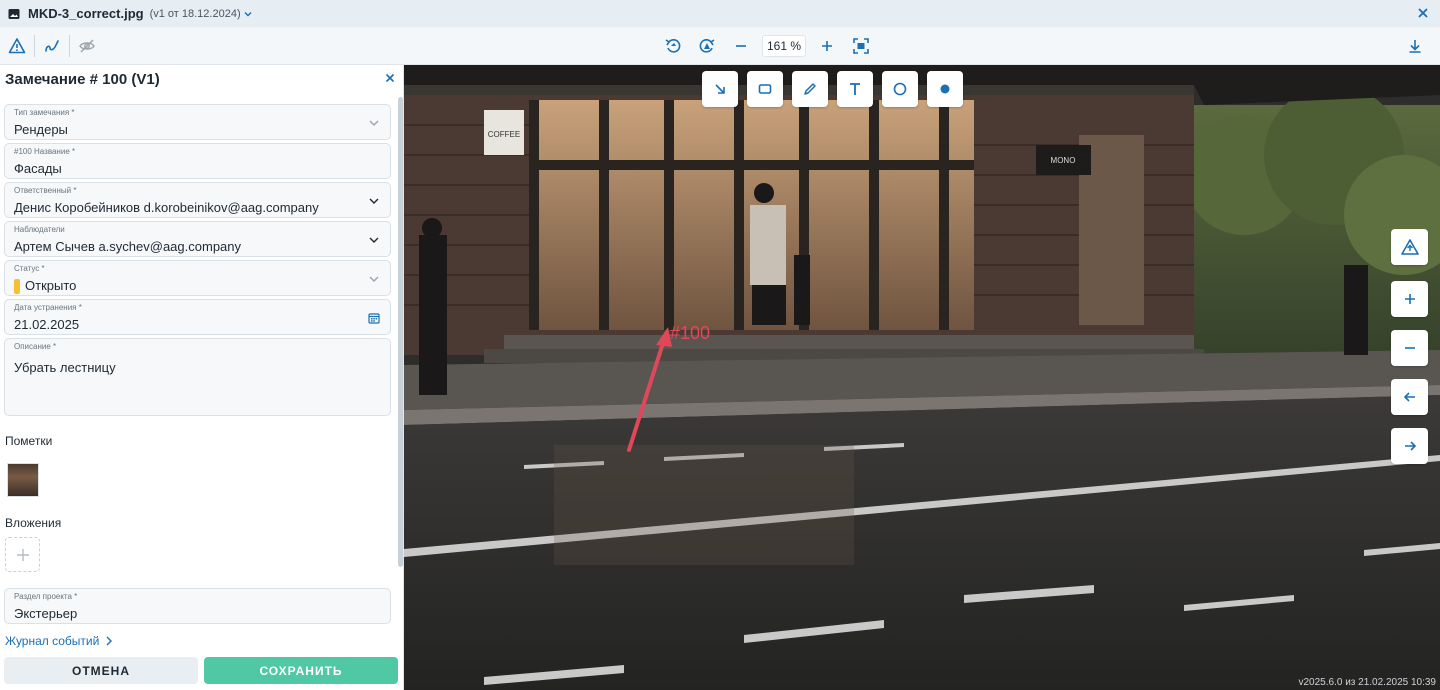 This screenshot has width=1440, height=690. I want to click on markup-thumbnail, so click(23, 480).